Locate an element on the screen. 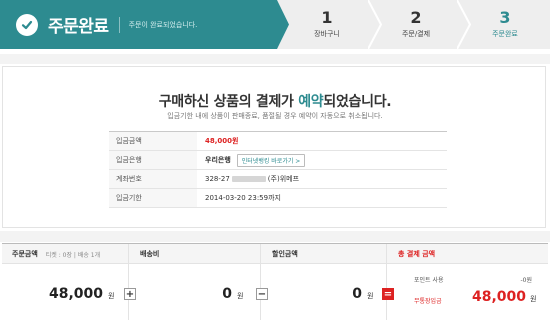 This screenshot has width=550, height=320. step-checkout: 2 주문/결제 is located at coordinates (416, 24).